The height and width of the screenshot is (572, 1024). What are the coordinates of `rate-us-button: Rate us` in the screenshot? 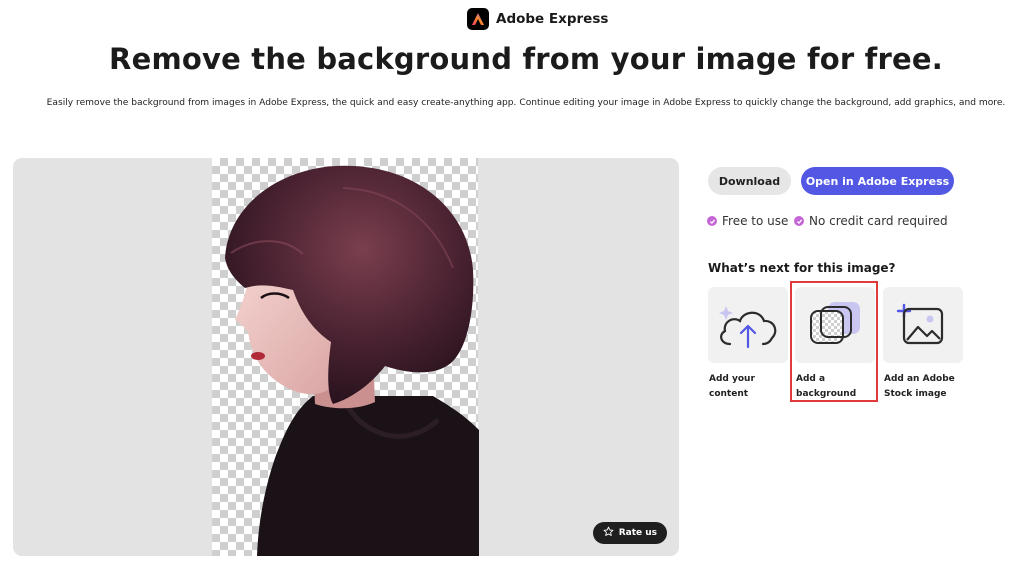 It's located at (629, 533).